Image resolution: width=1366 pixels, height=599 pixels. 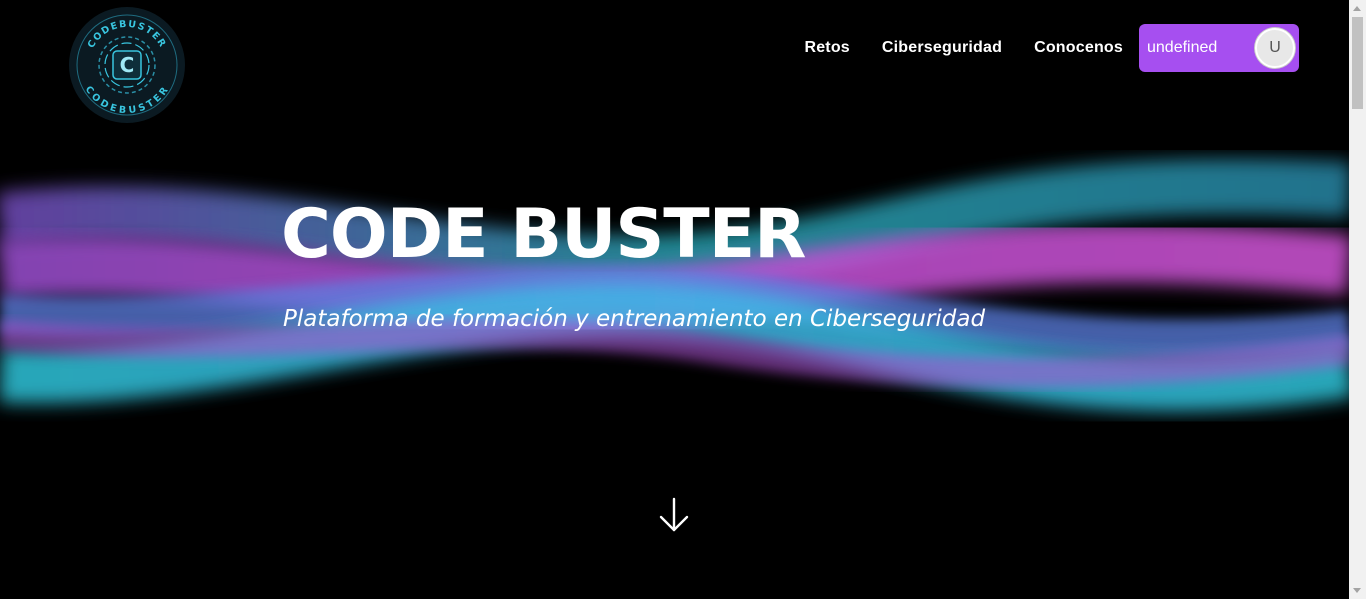 I want to click on hero-title: CODE BUSTER, so click(x=543, y=234).